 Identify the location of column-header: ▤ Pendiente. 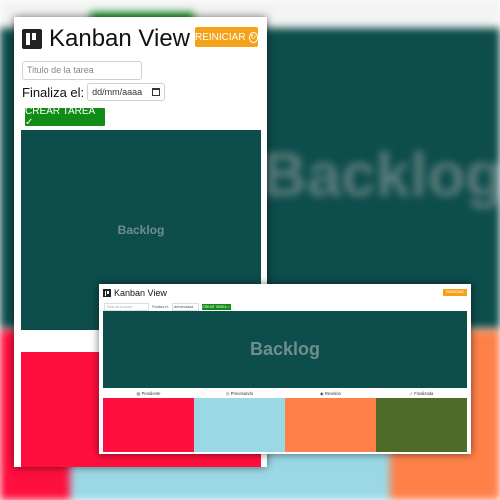
(148, 393).